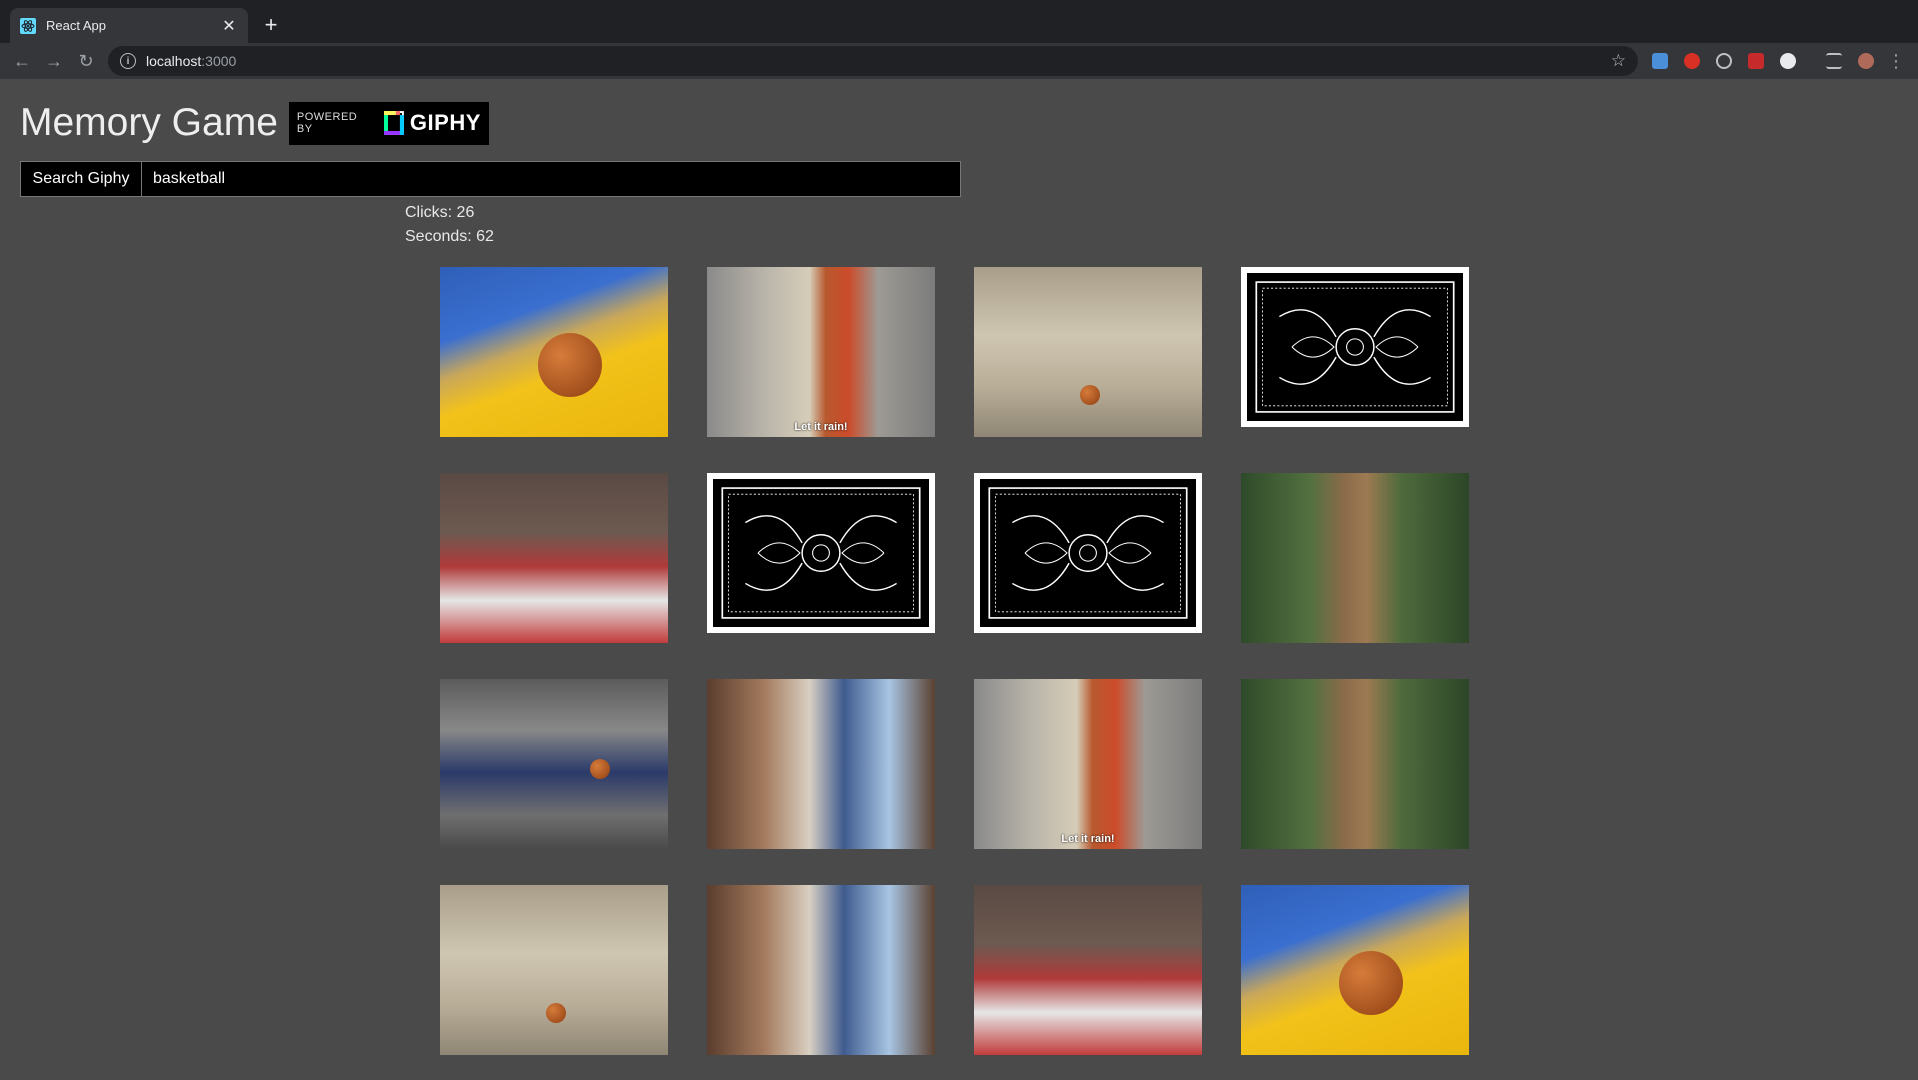 This screenshot has height=1080, width=1918. I want to click on giphy-attribution: POWERED BY GIPHY, so click(388, 123).